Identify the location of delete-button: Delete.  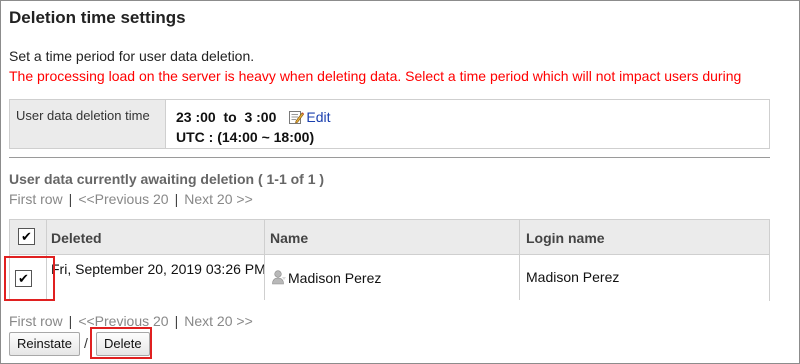
(123, 344).